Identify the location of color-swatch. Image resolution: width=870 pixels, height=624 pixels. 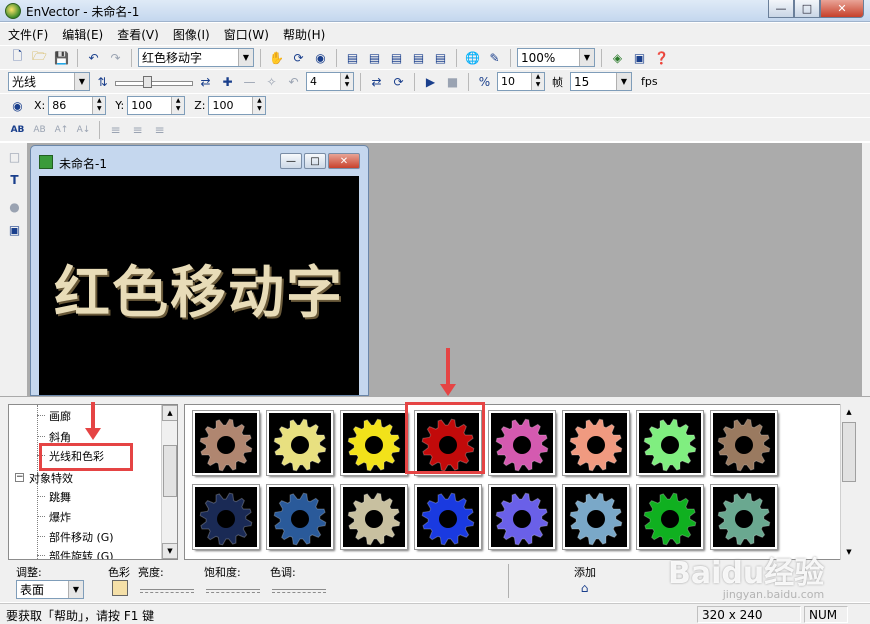
(120, 588).